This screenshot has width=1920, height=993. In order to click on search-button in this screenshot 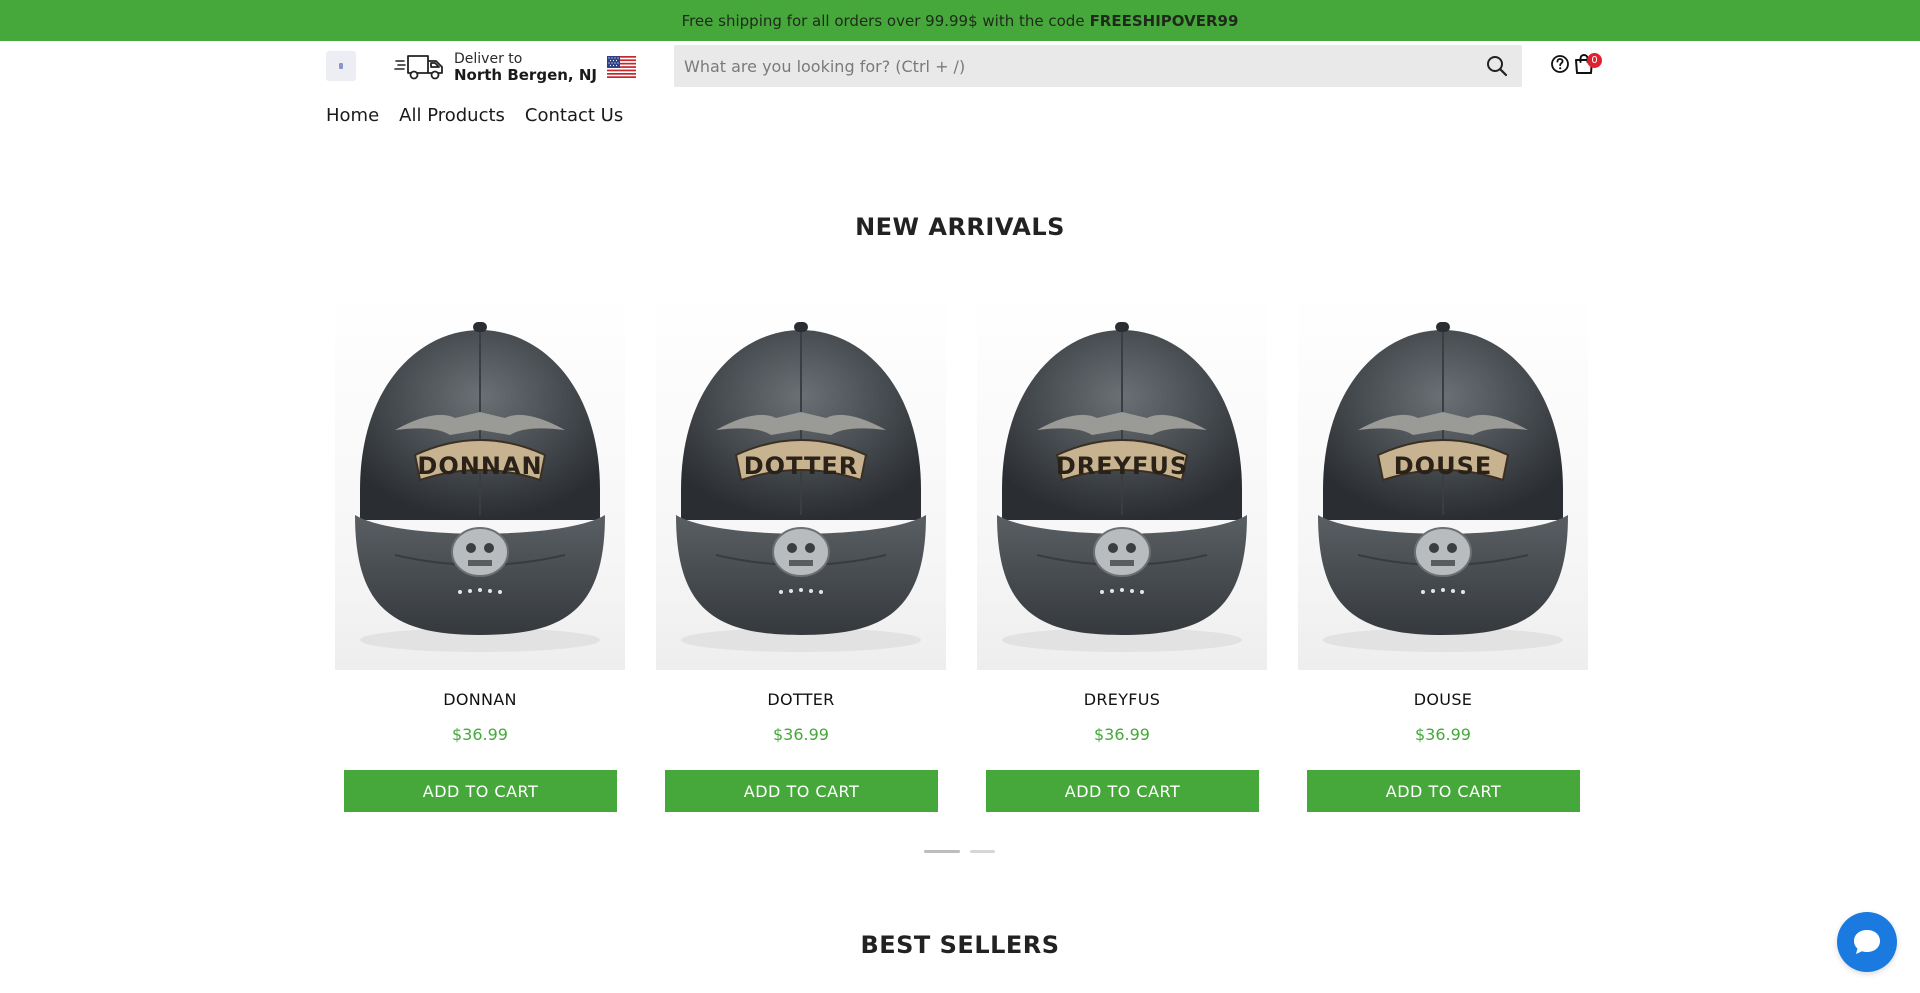, I will do `click(1497, 66)`.